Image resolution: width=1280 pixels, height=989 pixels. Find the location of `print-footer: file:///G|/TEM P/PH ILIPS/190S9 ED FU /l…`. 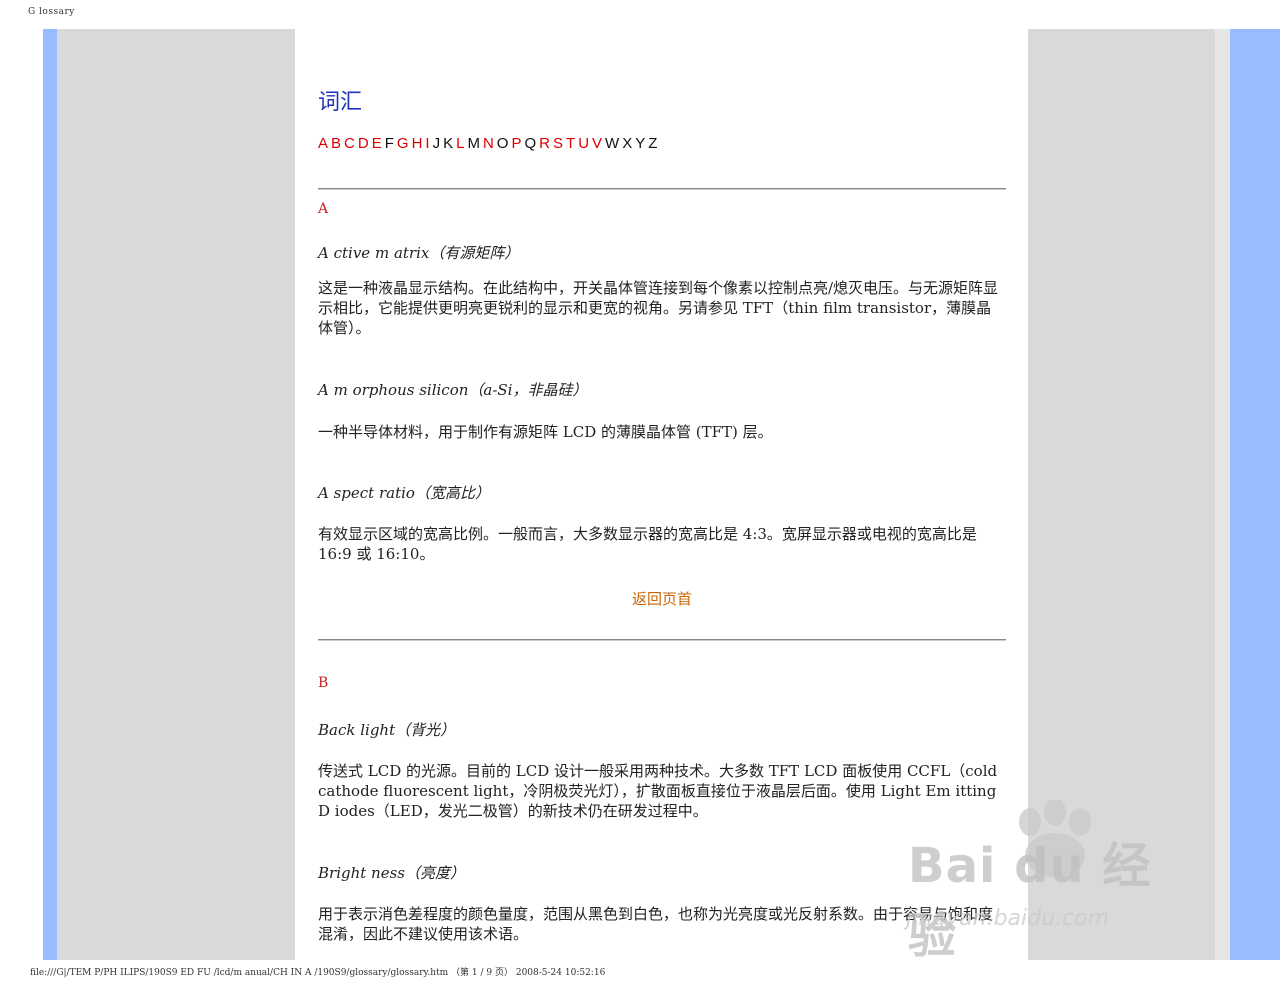

print-footer: file:///G|/TEM P/PH ILIPS/190S9 ED FU /l… is located at coordinates (318, 973).